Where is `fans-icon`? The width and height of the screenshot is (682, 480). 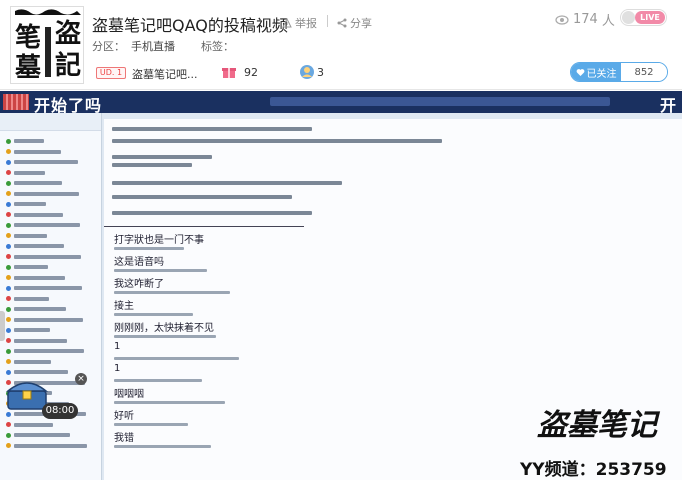
fans-icon is located at coordinates (307, 72).